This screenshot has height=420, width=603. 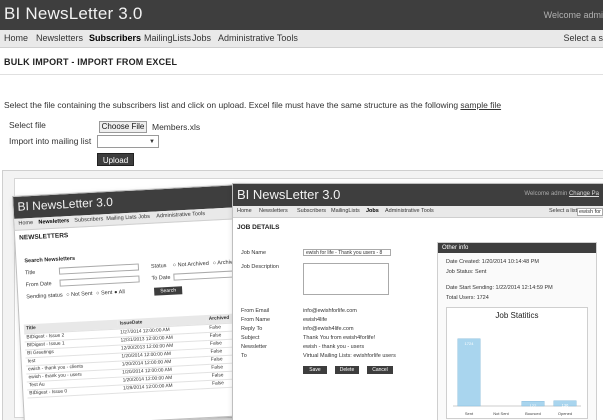 What do you see at coordinates (256, 320) in the screenshot?
I see `field-label: From Name` at bounding box center [256, 320].